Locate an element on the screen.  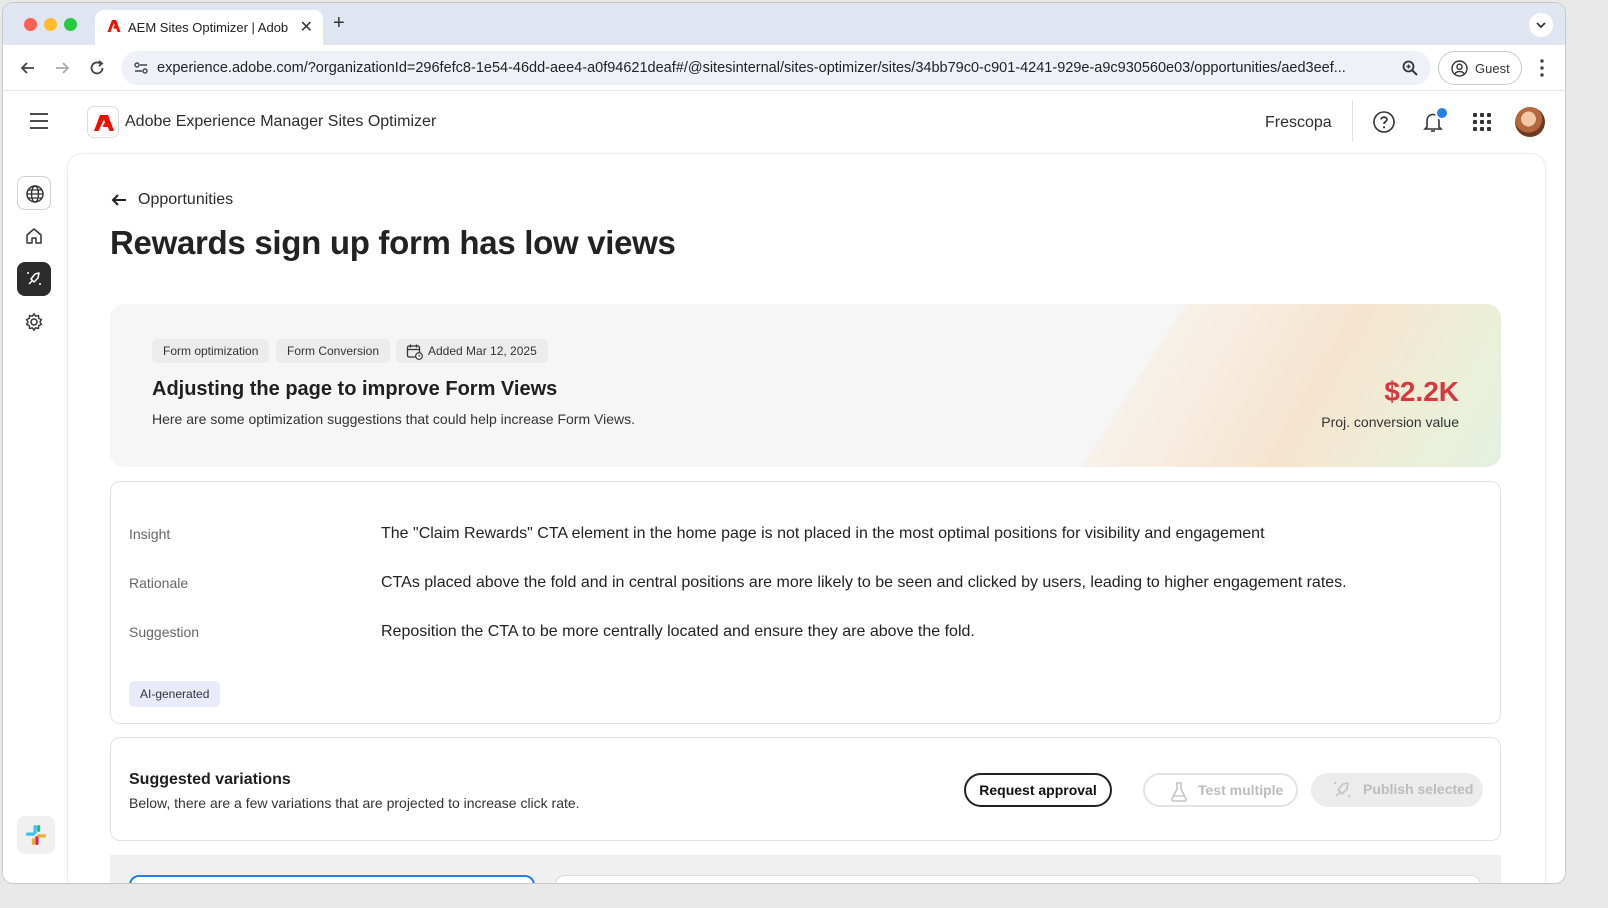
calendar-icon is located at coordinates (414, 352).